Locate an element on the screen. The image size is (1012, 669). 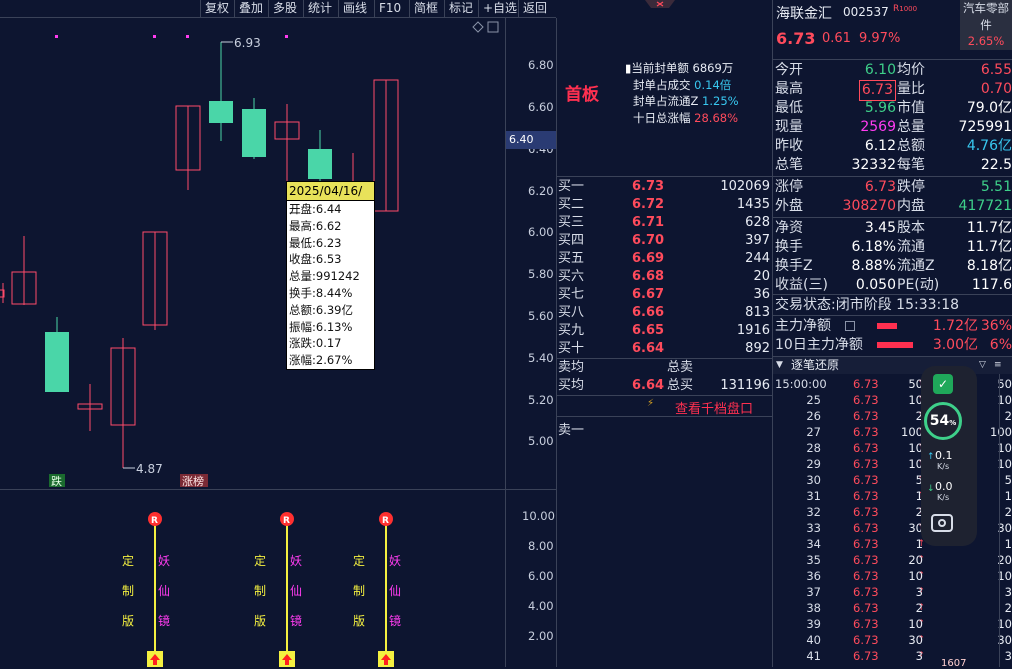
tick-time: 39 is located at coordinates (813, 624).